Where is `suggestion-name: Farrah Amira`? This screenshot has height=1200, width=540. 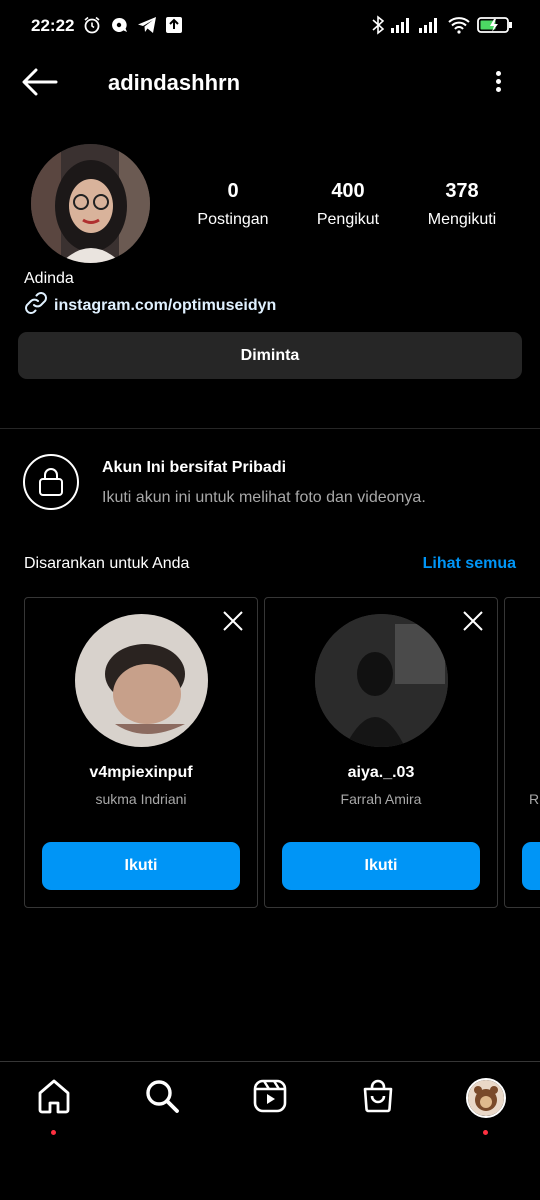
suggestion-name: Farrah Amira is located at coordinates (381, 799).